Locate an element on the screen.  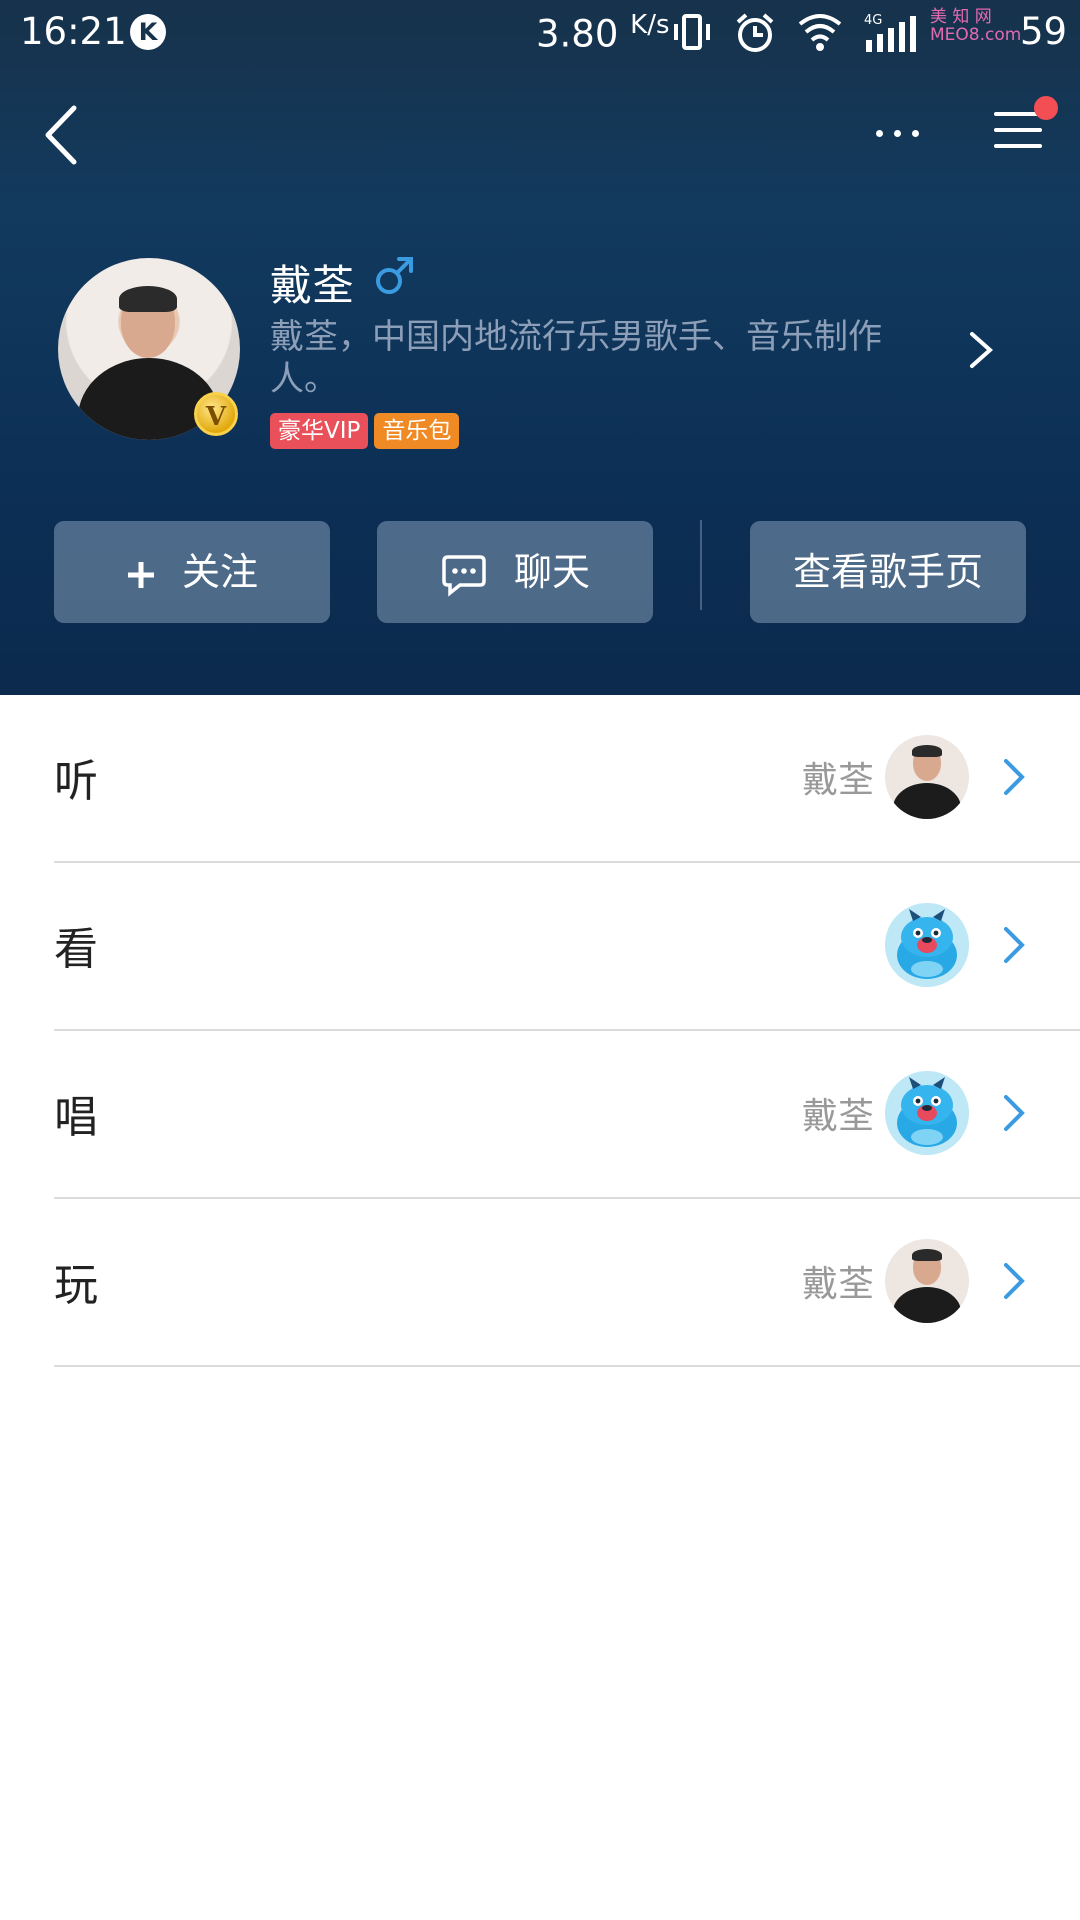
follow-button: 关注 is located at coordinates (192, 572).